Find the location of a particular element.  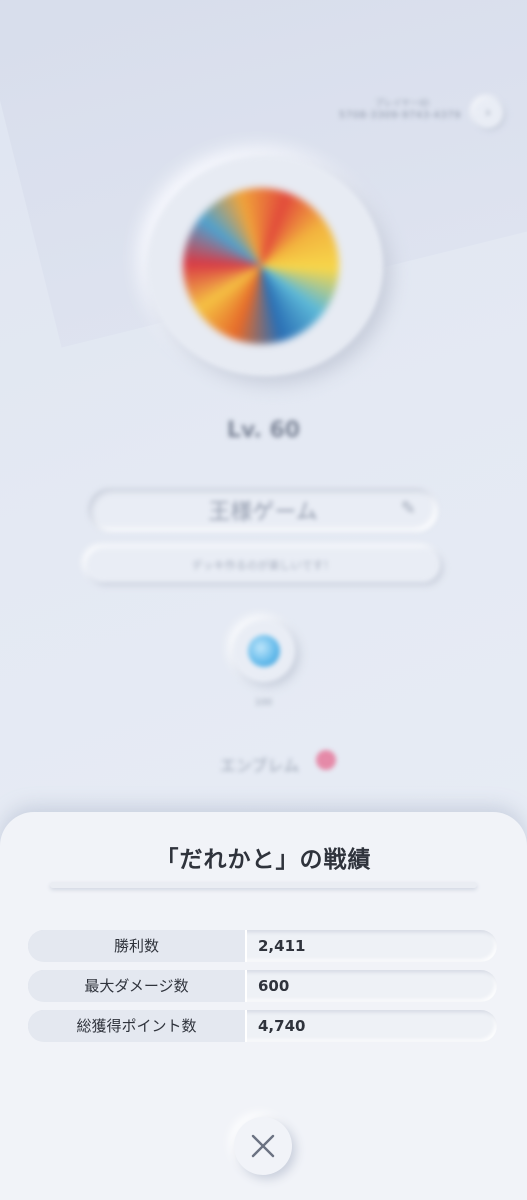

stat-row-max-damage: 最大ダメージ数 600 is located at coordinates (262, 986).